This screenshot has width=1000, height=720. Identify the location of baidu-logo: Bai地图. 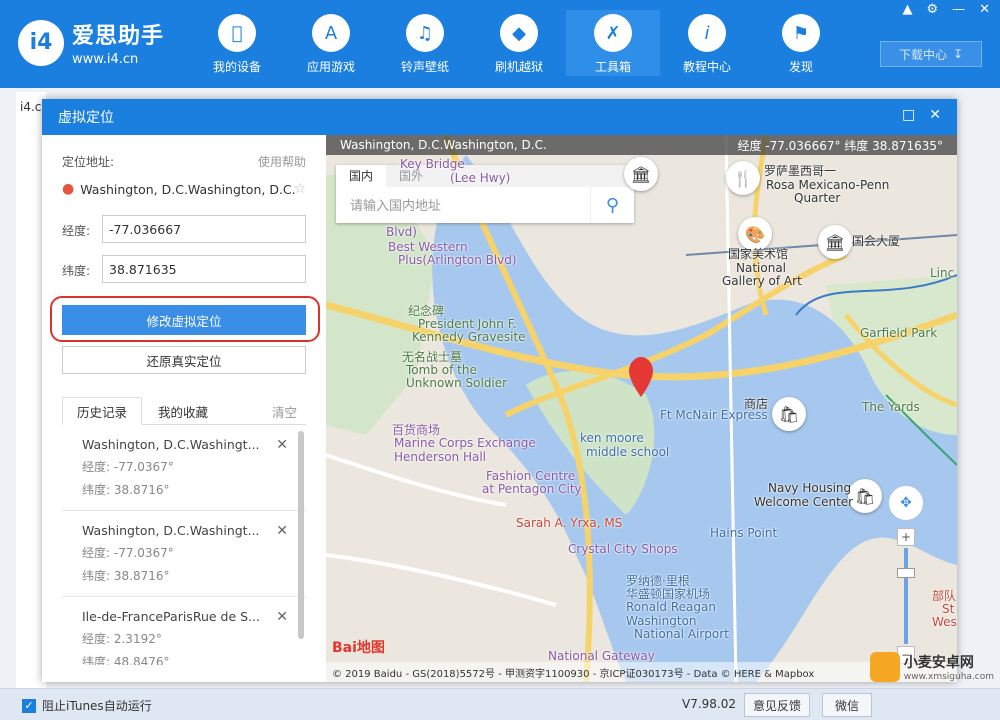
(358, 648).